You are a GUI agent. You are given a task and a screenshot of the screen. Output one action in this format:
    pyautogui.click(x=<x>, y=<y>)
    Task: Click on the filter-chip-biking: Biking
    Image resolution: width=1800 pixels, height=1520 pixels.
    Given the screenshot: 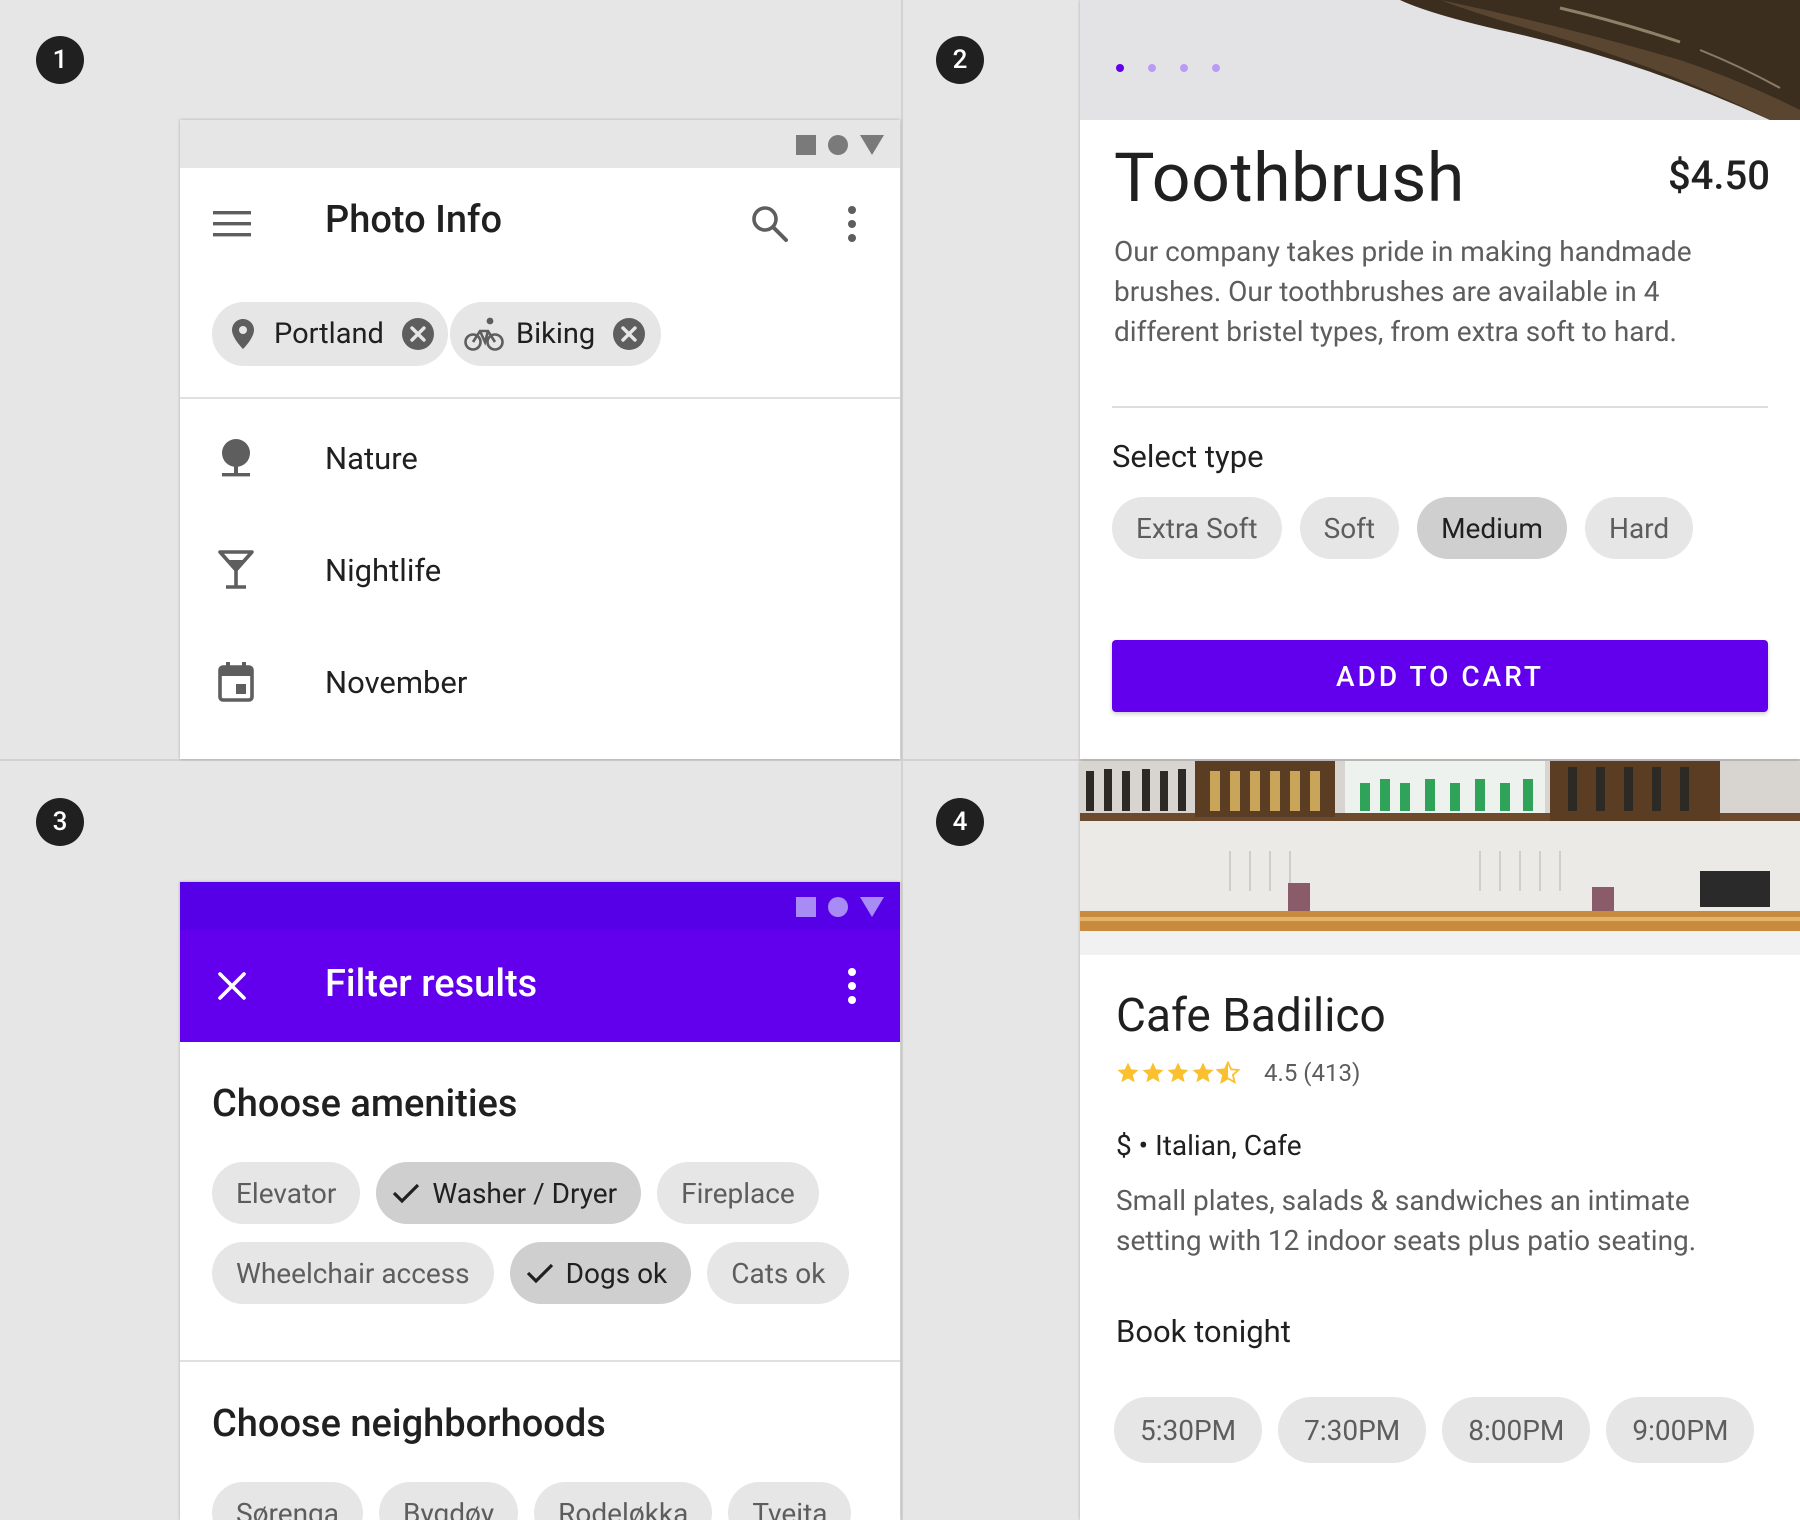 What is the action you would take?
    pyautogui.click(x=556, y=334)
    